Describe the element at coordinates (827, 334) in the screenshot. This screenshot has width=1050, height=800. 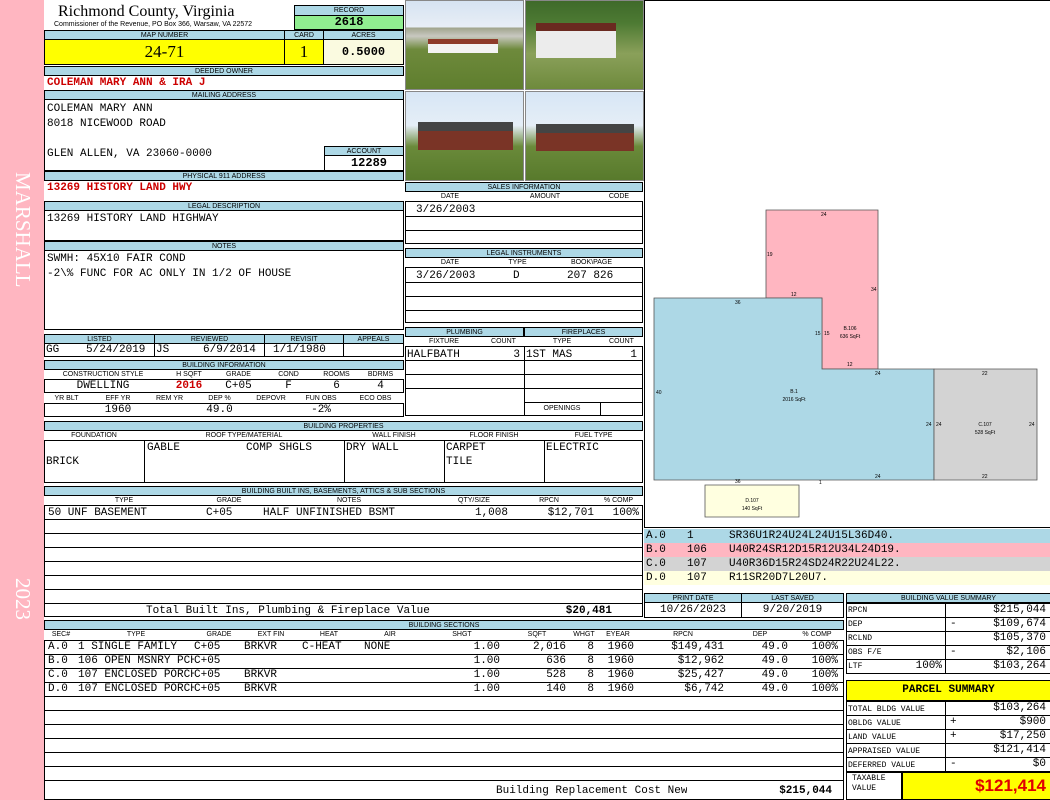
I see `sketch-dim: 15` at that location.